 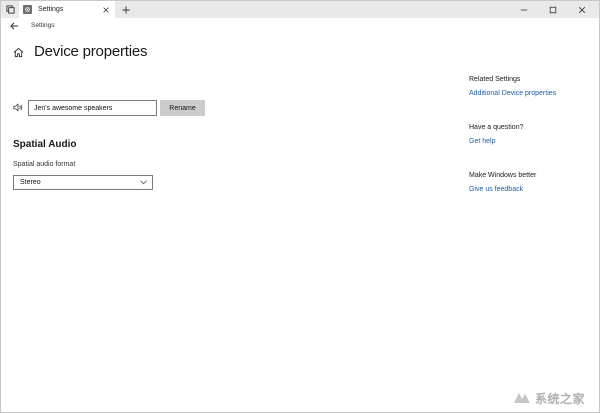 What do you see at coordinates (496, 127) in the screenshot?
I see `have-a-question-heading: Have a question?` at bounding box center [496, 127].